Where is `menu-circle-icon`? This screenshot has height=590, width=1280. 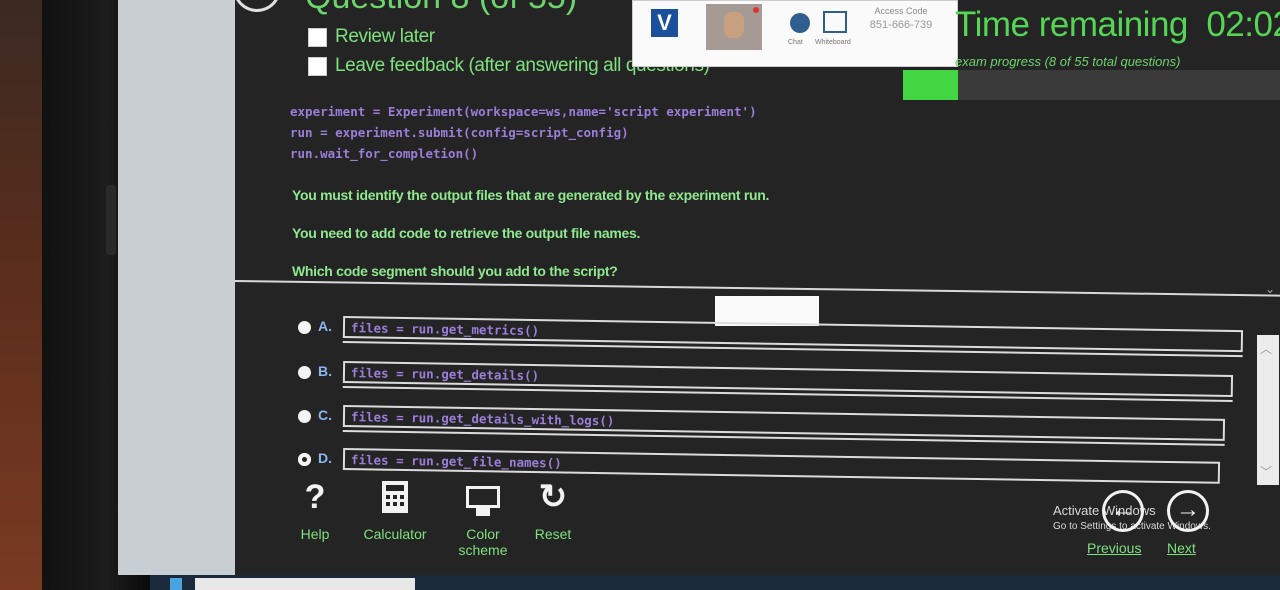
menu-circle-icon is located at coordinates (258, 6).